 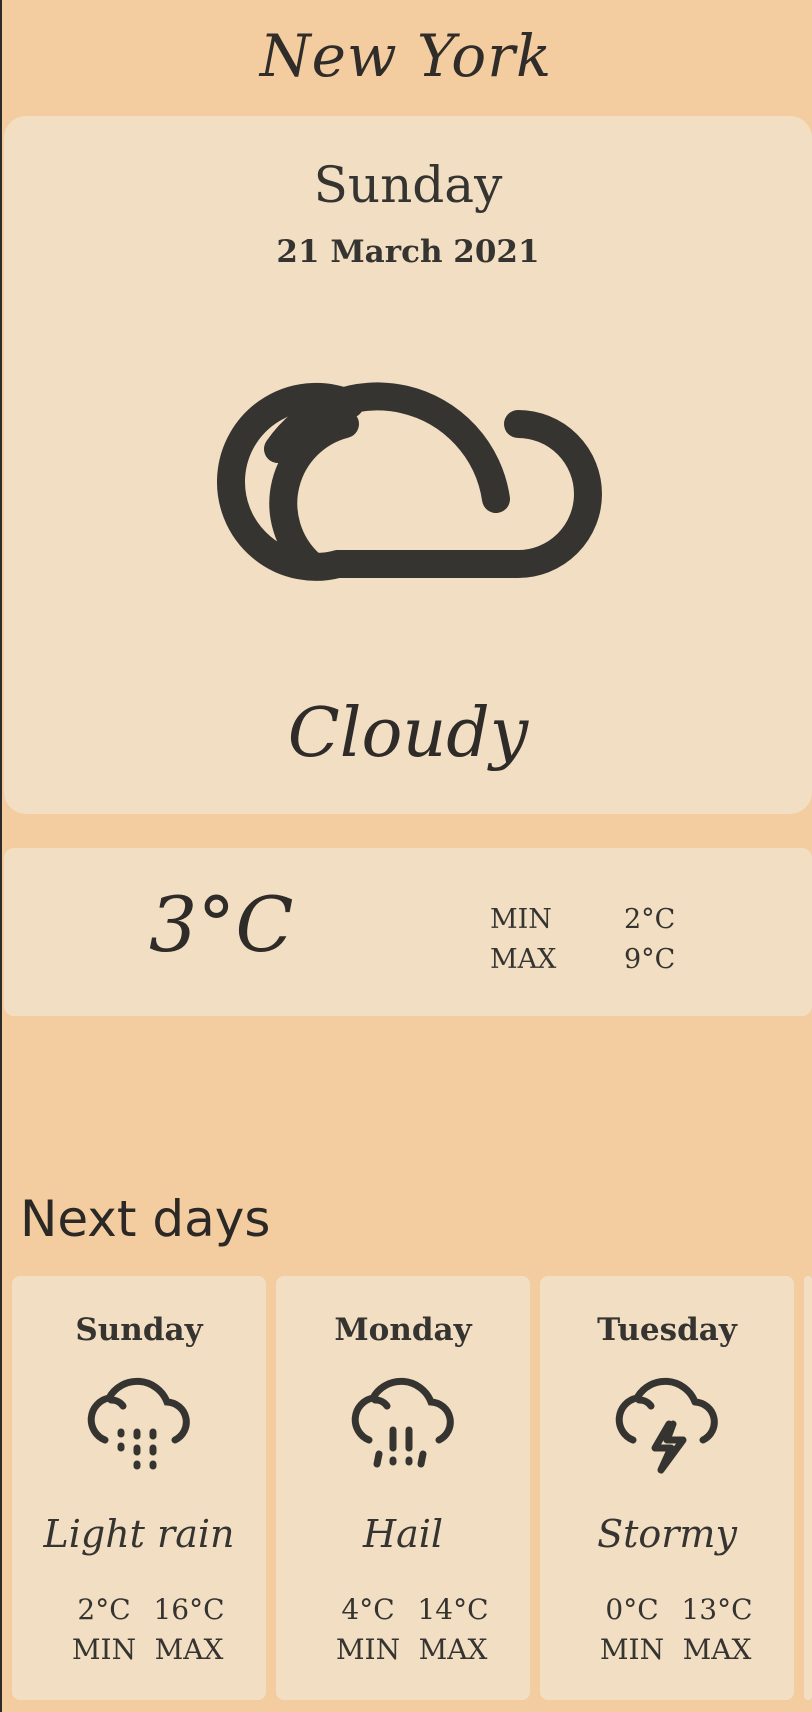 I want to click on next-days-title: Next days, so click(x=145, y=1219).